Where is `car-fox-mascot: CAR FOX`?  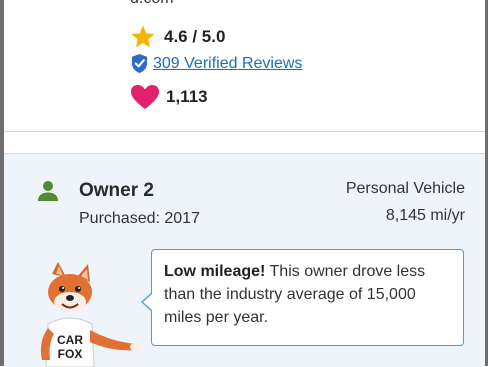
car-fox-mascot: CAR FOX is located at coordinates (91, 314).